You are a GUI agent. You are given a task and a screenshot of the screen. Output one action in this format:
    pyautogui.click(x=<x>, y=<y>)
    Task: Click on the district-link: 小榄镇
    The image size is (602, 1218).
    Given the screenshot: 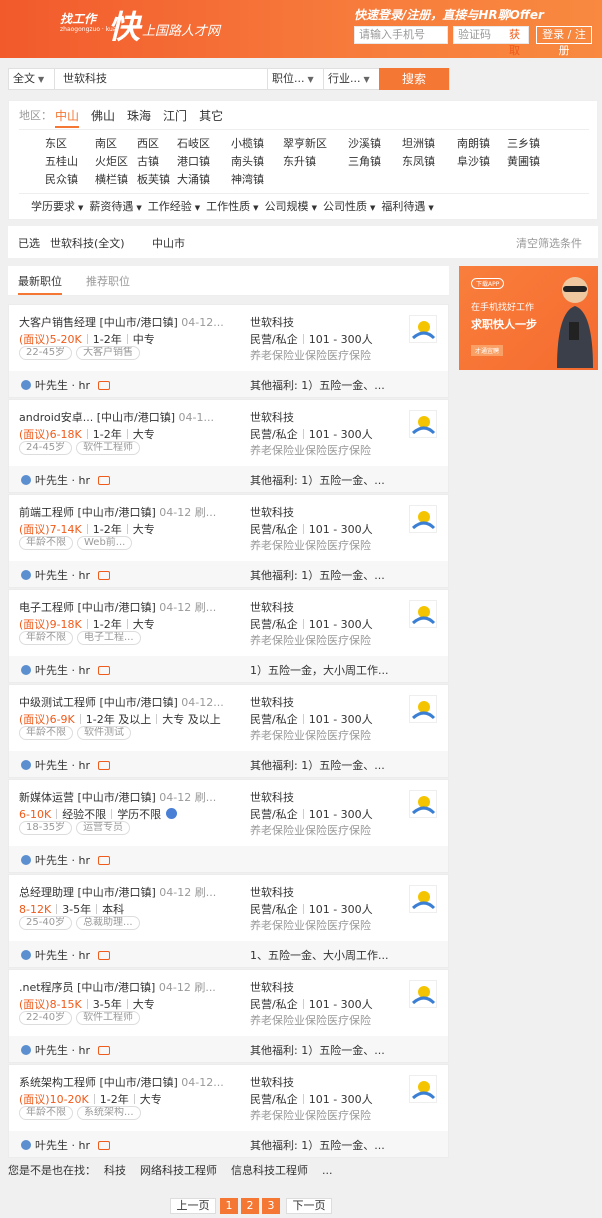 What is the action you would take?
    pyautogui.click(x=247, y=144)
    